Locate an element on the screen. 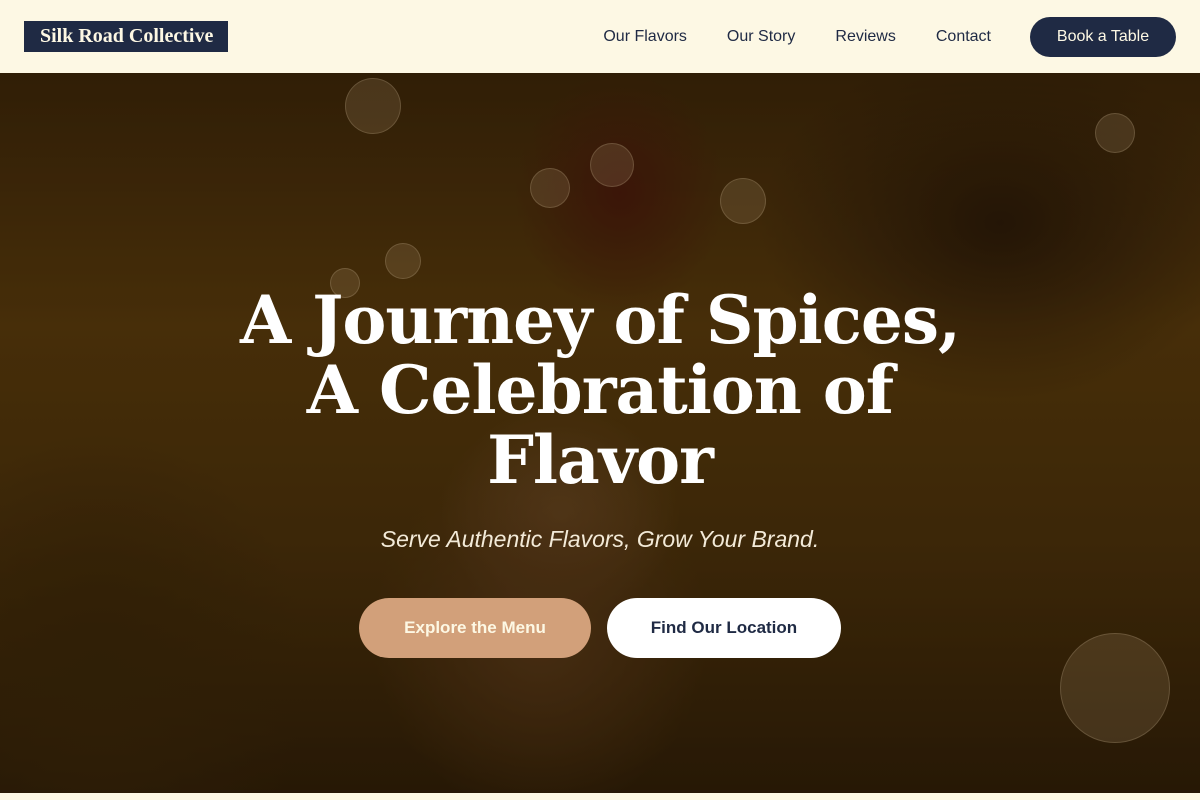 The image size is (1200, 800). page-bottom-strip is located at coordinates (600, 796).